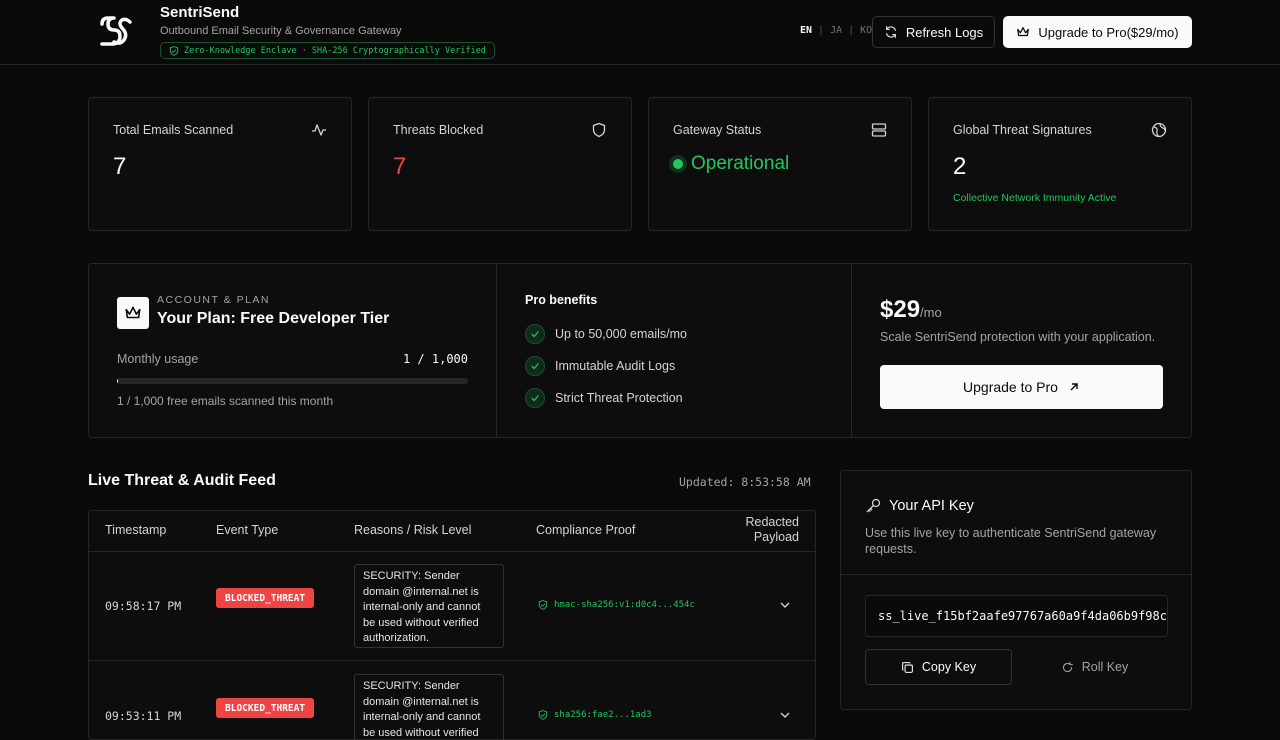 The image size is (1280, 740). I want to click on copy-key-label: Copy Key, so click(949, 667).